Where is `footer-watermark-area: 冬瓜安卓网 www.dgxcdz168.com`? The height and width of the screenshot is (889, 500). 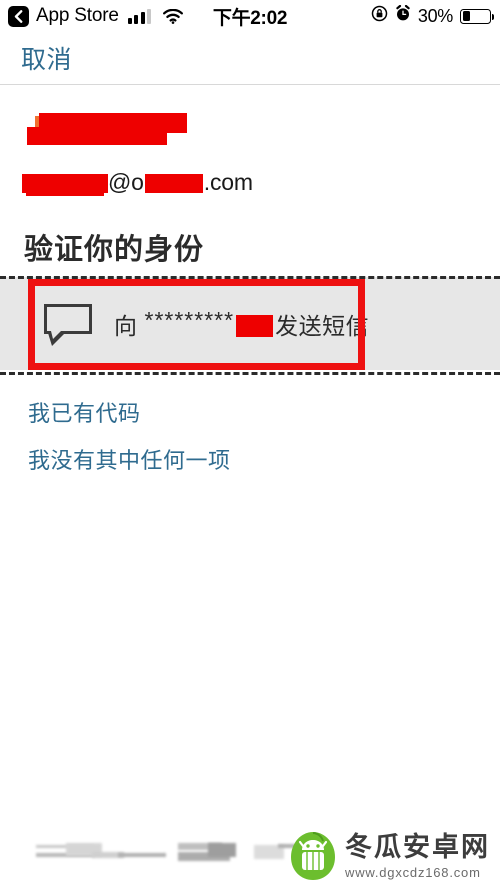
footer-watermark-area: 冬瓜安卓网 www.dgxcdz168.com is located at coordinates (250, 854).